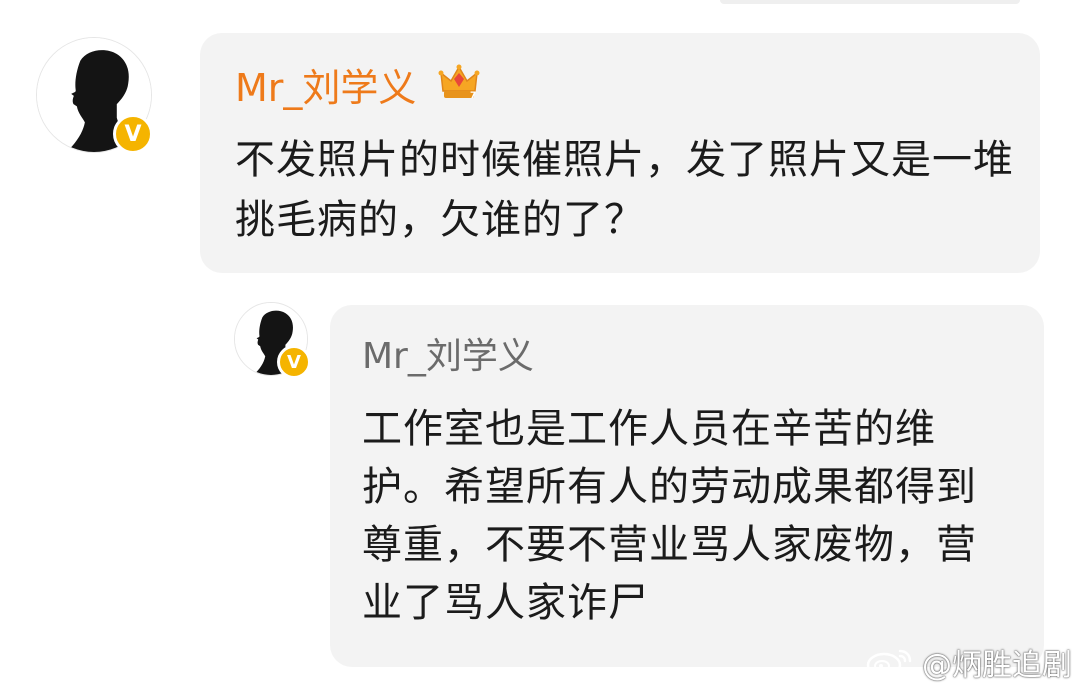 This screenshot has width=1079, height=684. What do you see at coordinates (459, 82) in the screenshot?
I see `crown-icon: 7` at bounding box center [459, 82].